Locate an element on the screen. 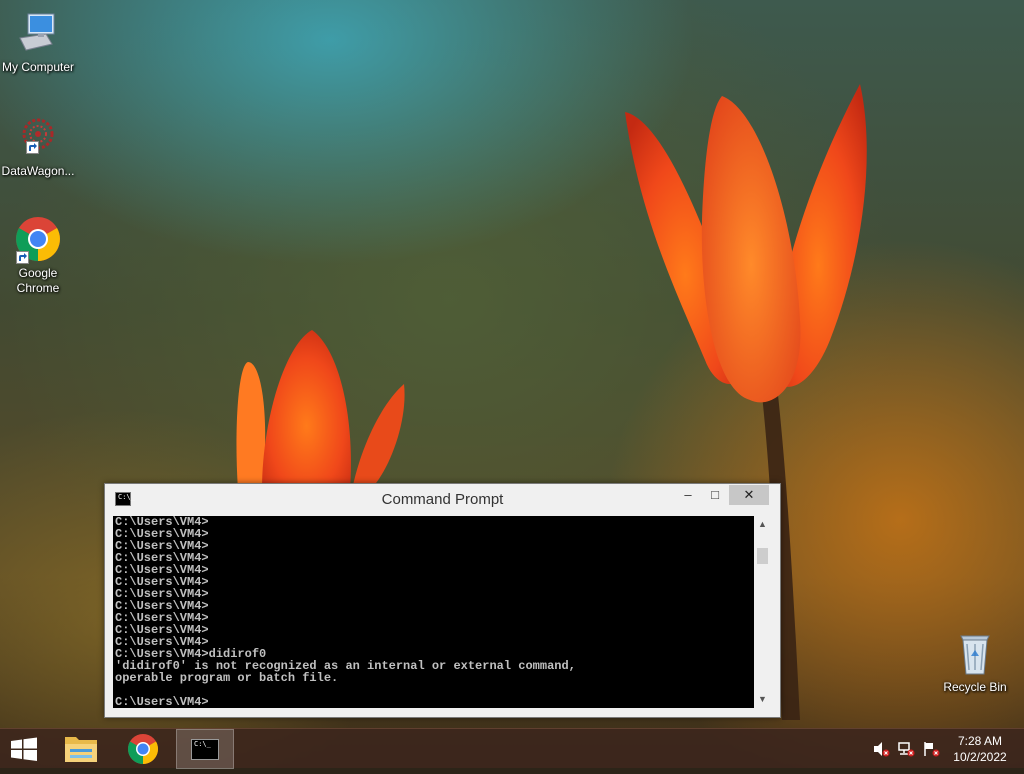 This screenshot has width=1024, height=774. scrollbar-thumb is located at coordinates (762, 556).